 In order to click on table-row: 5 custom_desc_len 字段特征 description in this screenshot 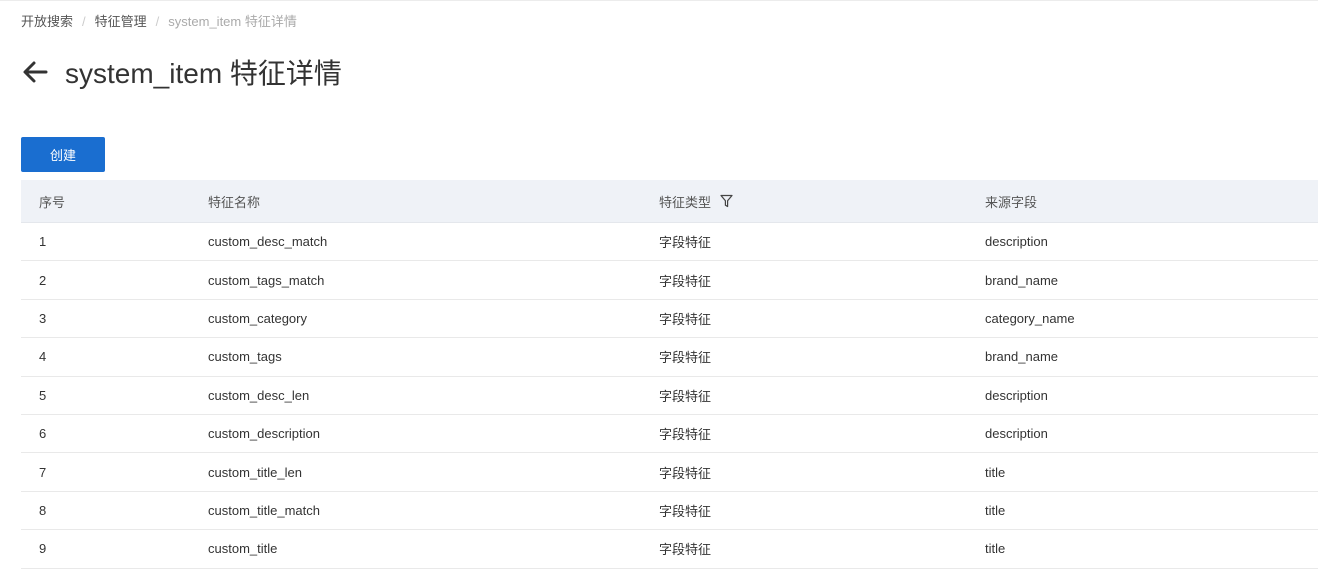, I will do `click(669, 396)`.